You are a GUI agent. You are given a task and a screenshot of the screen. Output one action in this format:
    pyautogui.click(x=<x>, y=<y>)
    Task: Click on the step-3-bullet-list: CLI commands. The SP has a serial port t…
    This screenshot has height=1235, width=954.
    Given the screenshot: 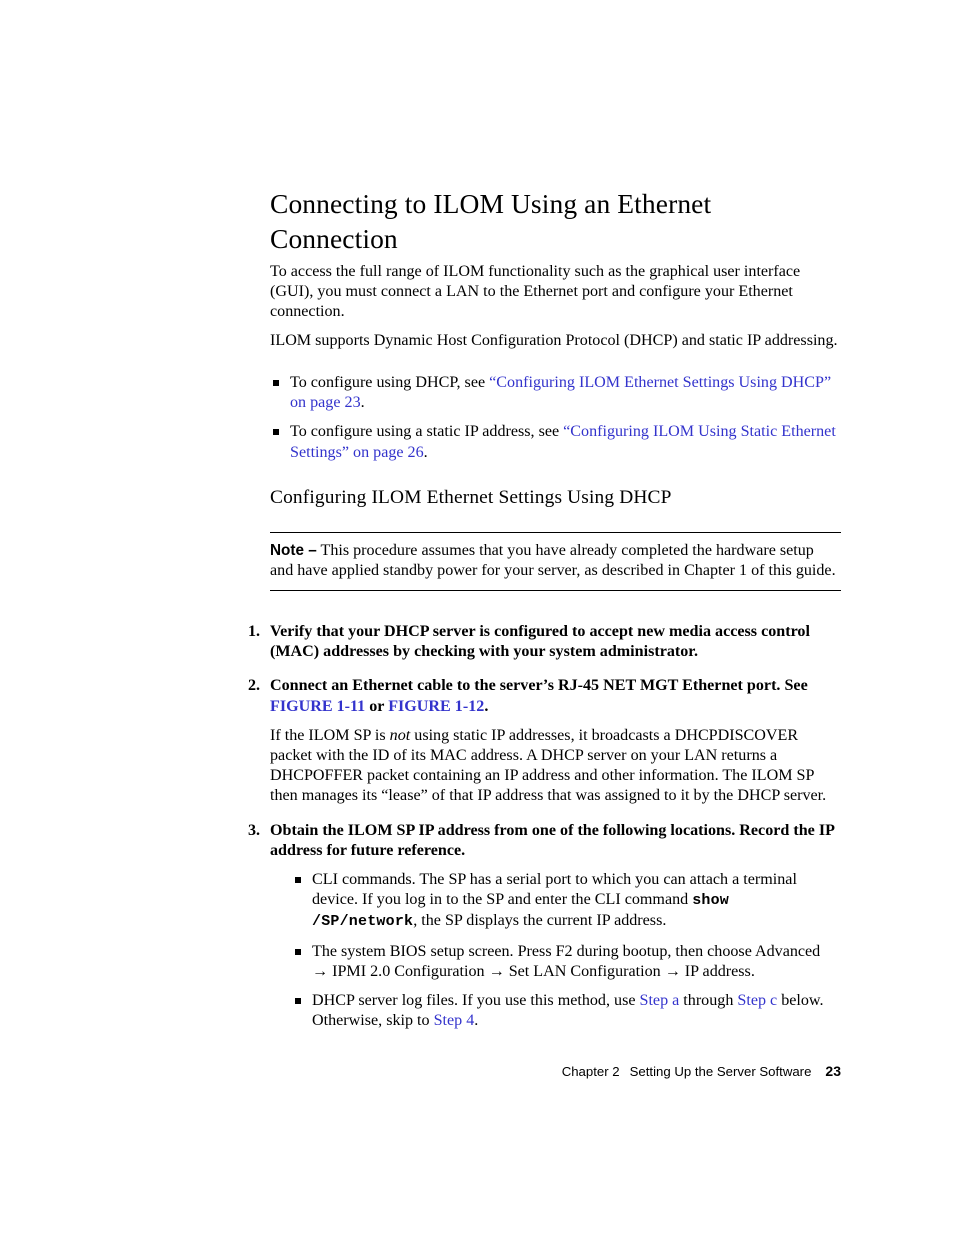 What is the action you would take?
    pyautogui.click(x=555, y=950)
    